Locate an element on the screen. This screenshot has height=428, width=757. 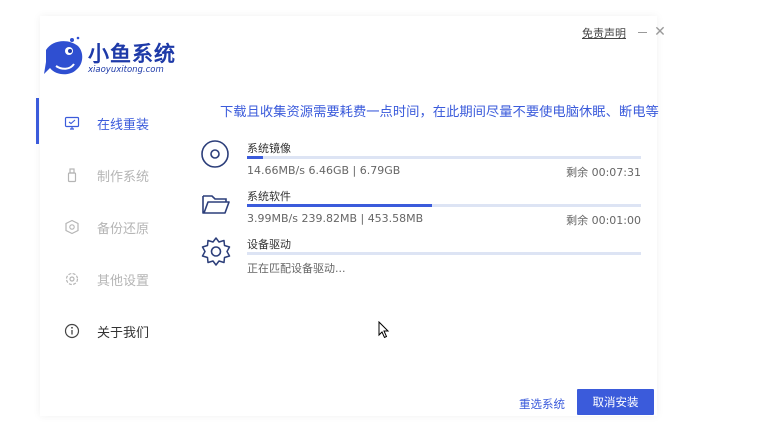
minimize-button is located at coordinates (643, 32).